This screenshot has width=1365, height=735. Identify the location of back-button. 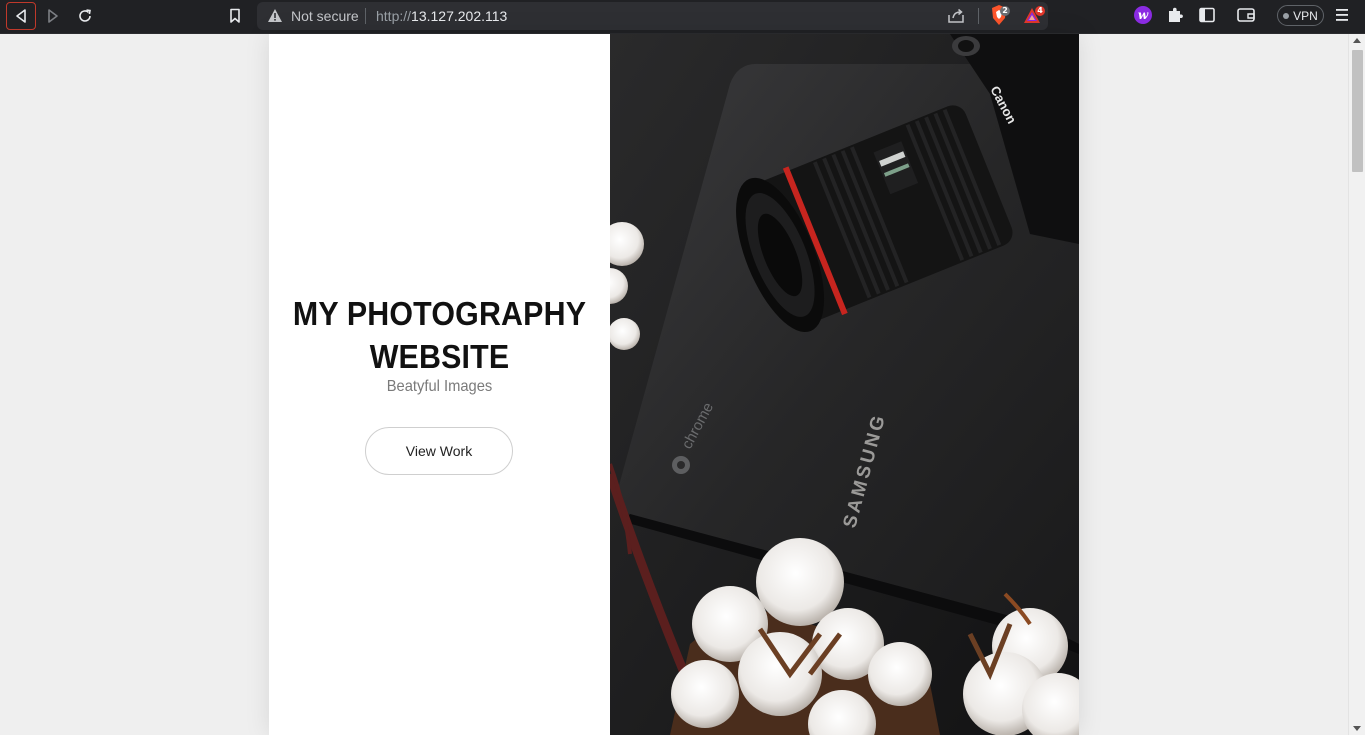
(21, 16).